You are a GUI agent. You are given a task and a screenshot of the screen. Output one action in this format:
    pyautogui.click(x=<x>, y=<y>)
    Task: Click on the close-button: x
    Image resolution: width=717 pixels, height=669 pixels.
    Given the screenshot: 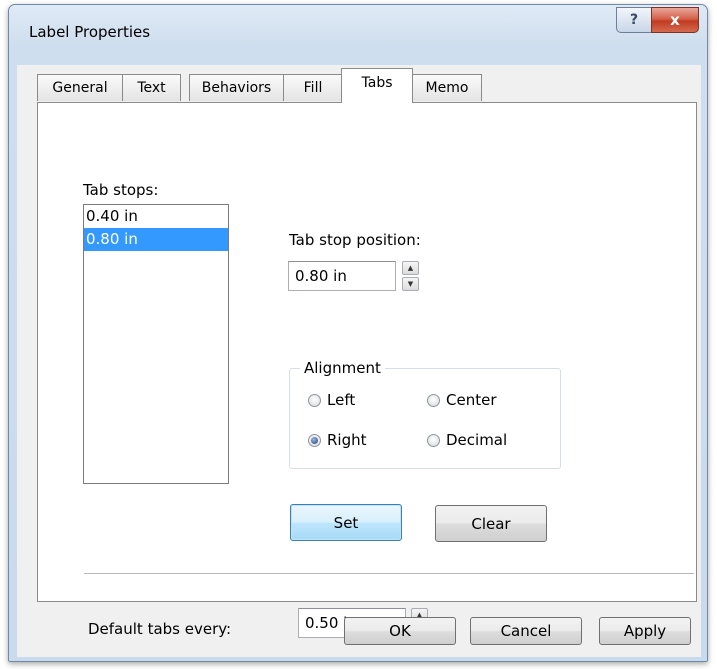 What is the action you would take?
    pyautogui.click(x=675, y=20)
    